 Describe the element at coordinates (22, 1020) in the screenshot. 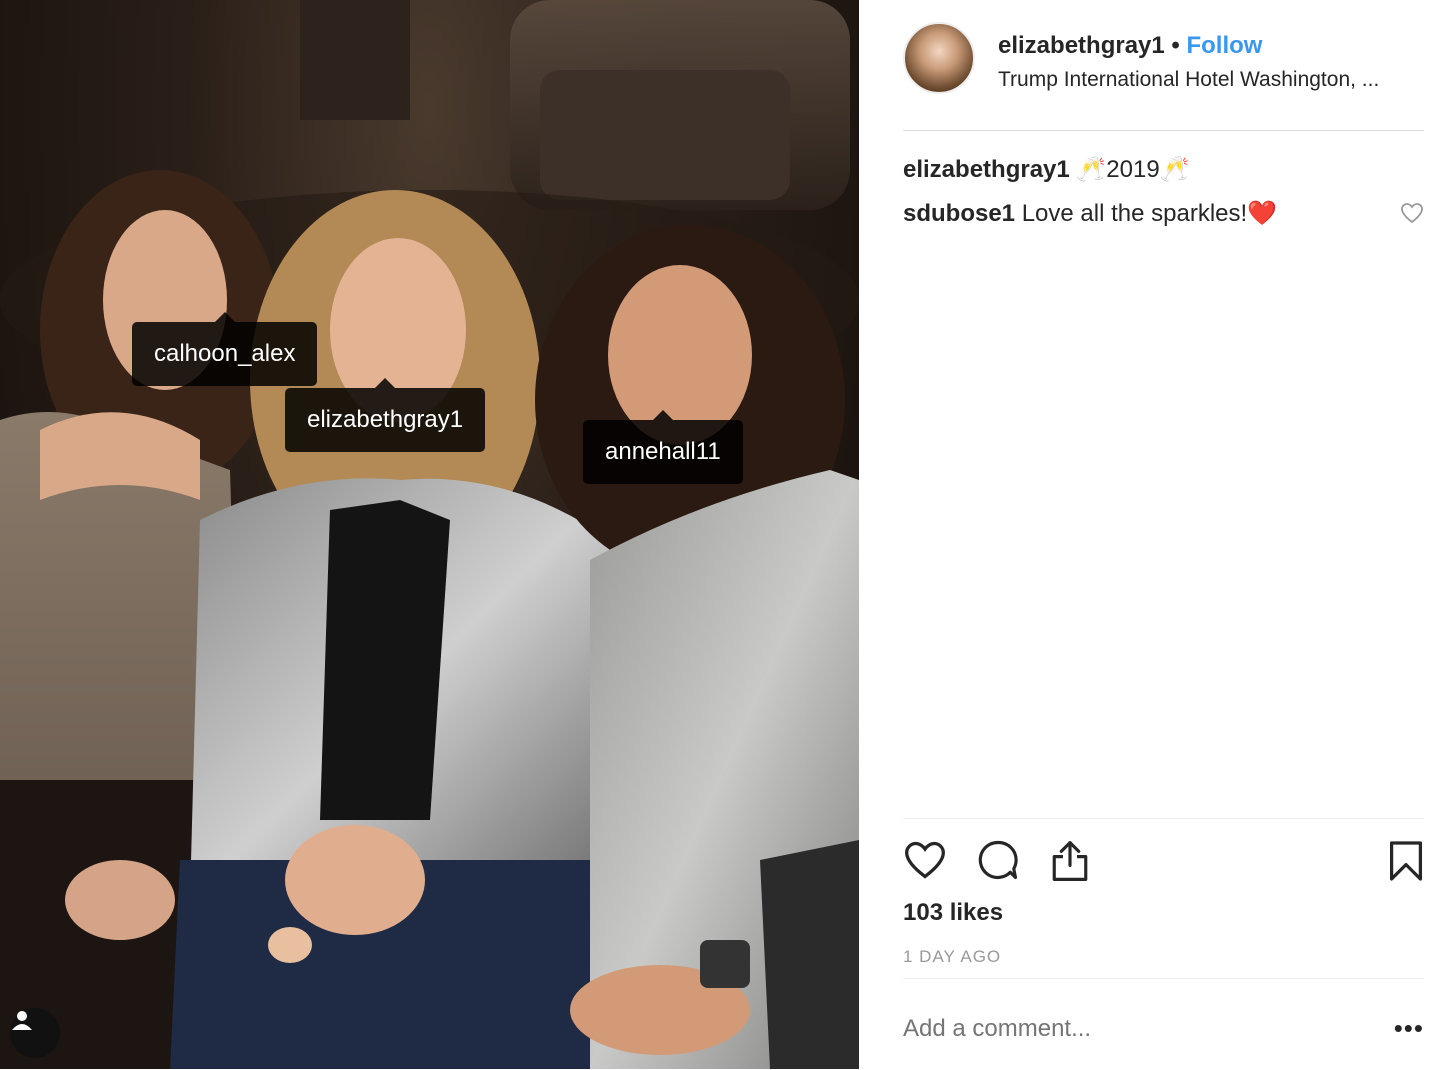

I see `user-icon` at that location.